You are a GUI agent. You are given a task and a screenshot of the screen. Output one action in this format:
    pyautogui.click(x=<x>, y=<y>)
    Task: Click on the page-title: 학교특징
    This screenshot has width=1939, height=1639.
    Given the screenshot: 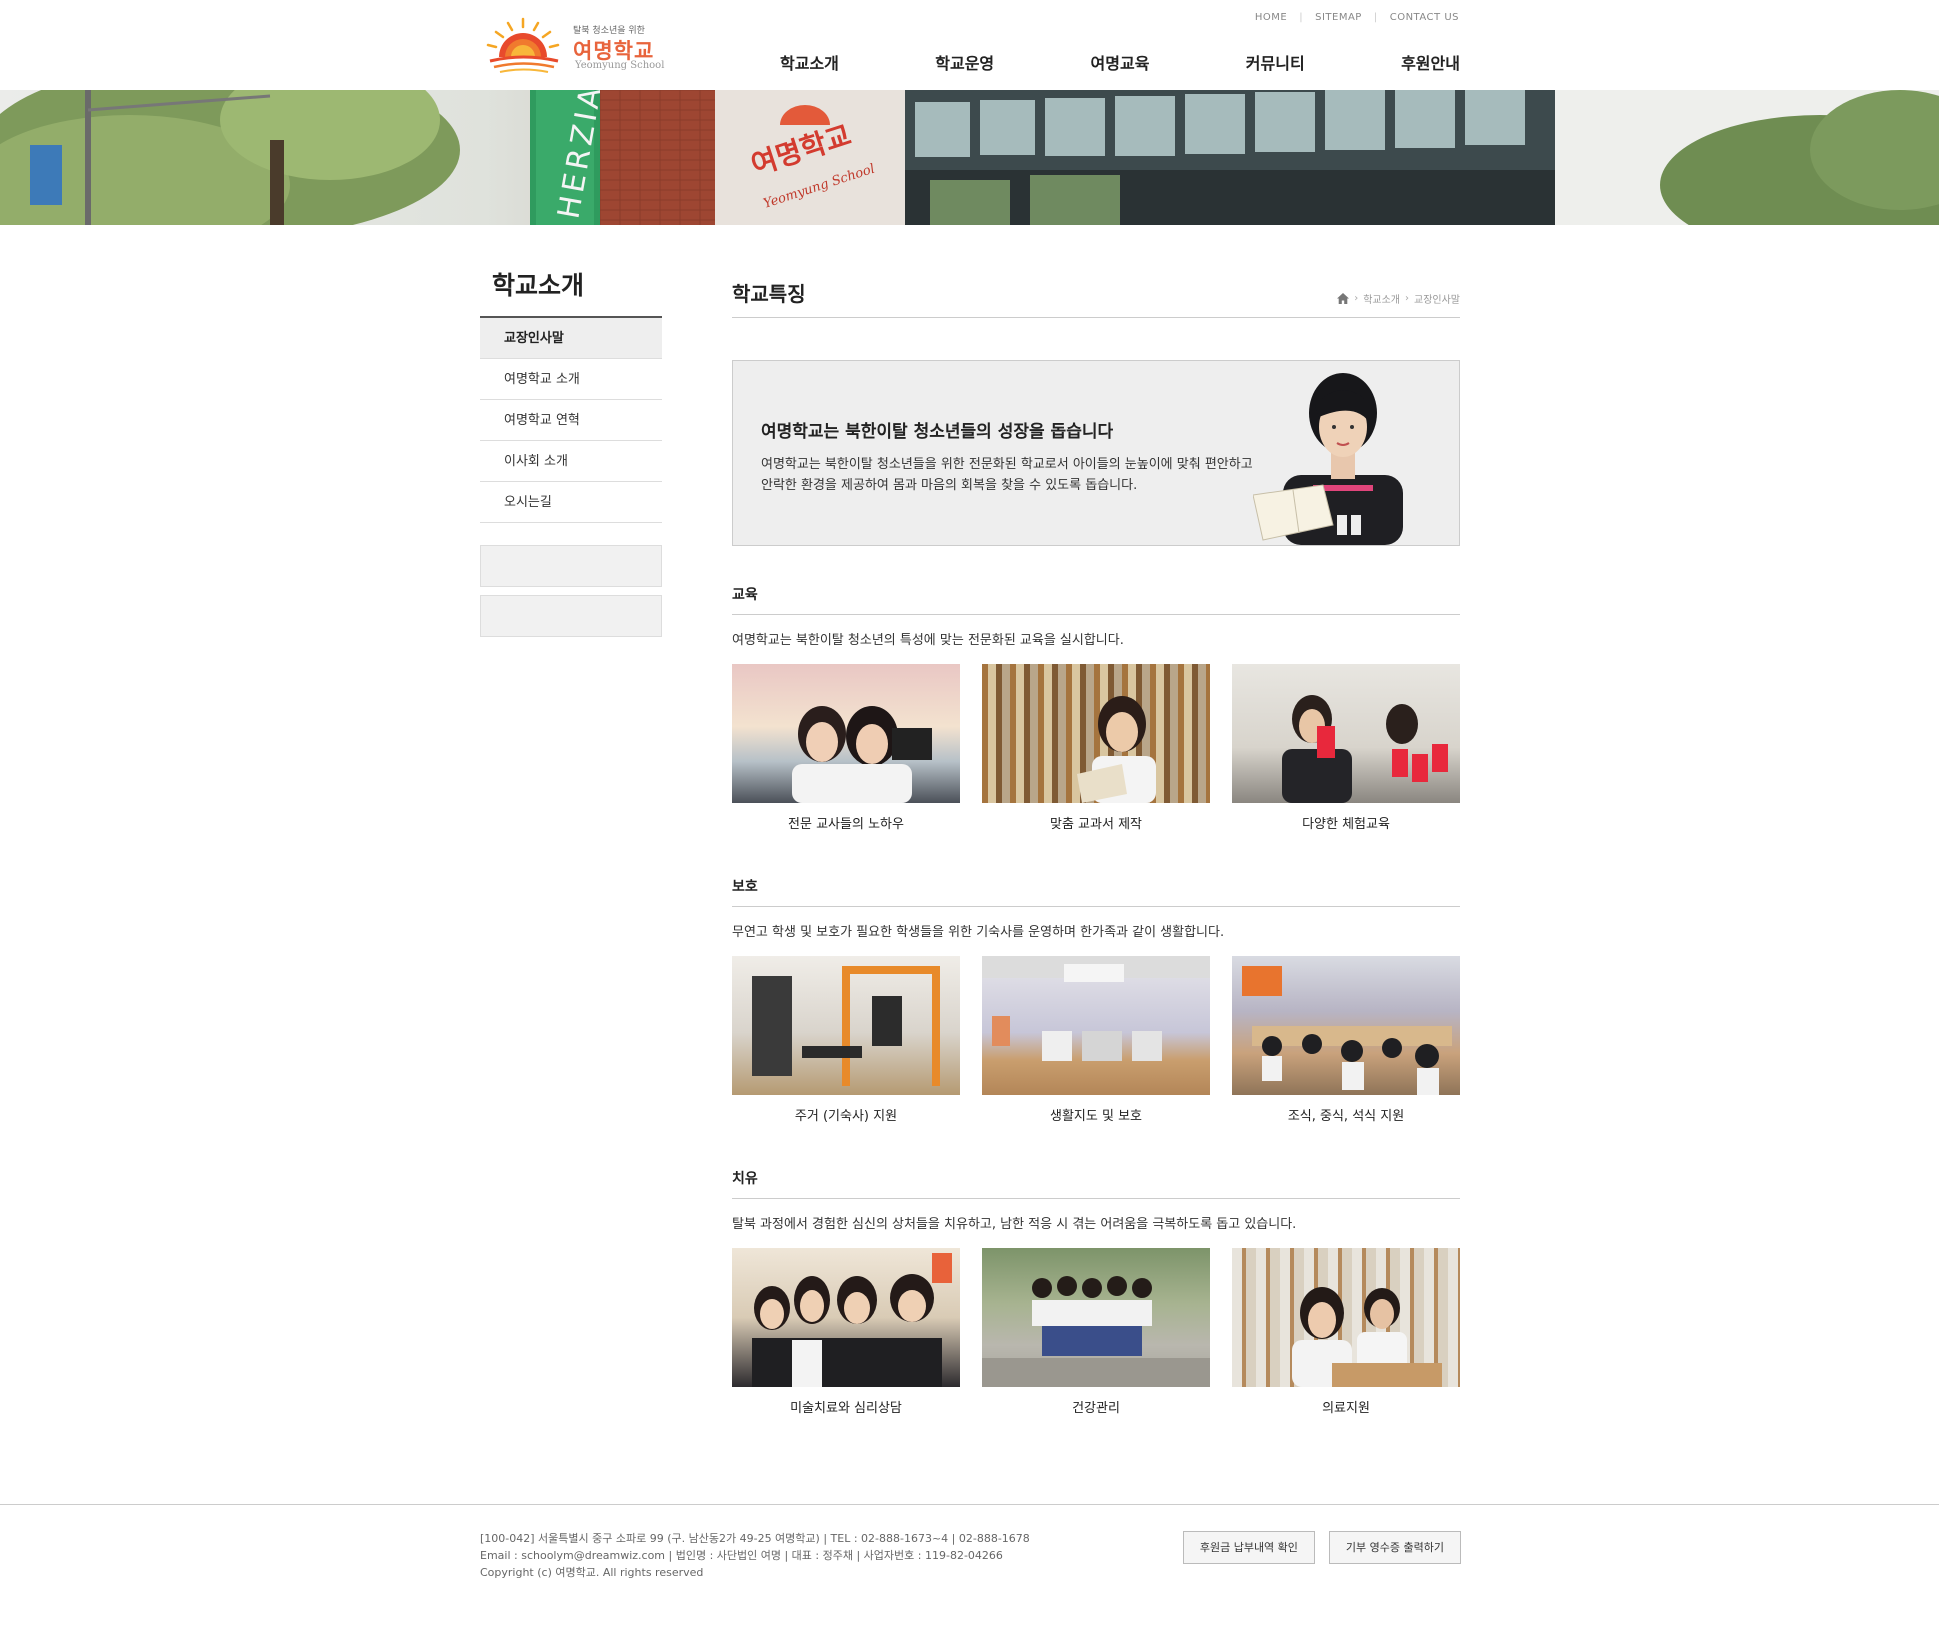 What is the action you would take?
    pyautogui.click(x=769, y=294)
    